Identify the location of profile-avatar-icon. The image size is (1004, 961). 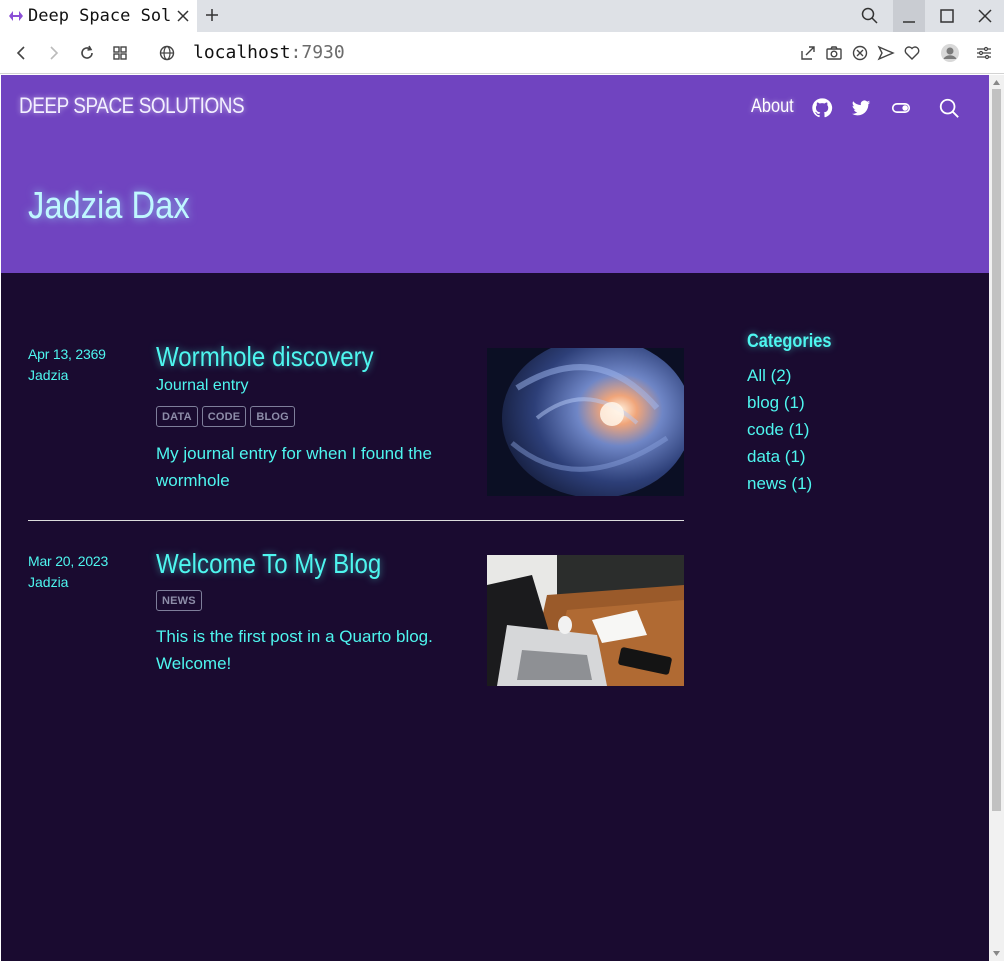
(950, 53).